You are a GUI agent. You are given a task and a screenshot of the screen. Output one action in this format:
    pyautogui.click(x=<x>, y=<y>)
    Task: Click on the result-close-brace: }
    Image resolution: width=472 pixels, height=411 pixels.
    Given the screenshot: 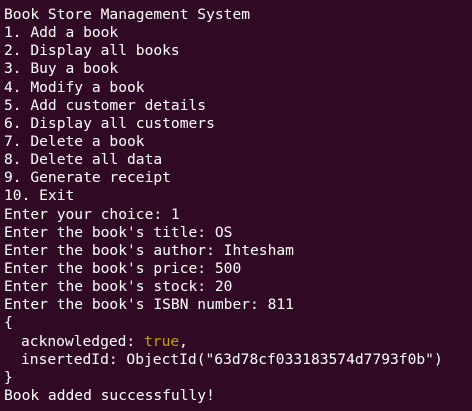 What is the action you would take?
    pyautogui.click(x=8, y=377)
    